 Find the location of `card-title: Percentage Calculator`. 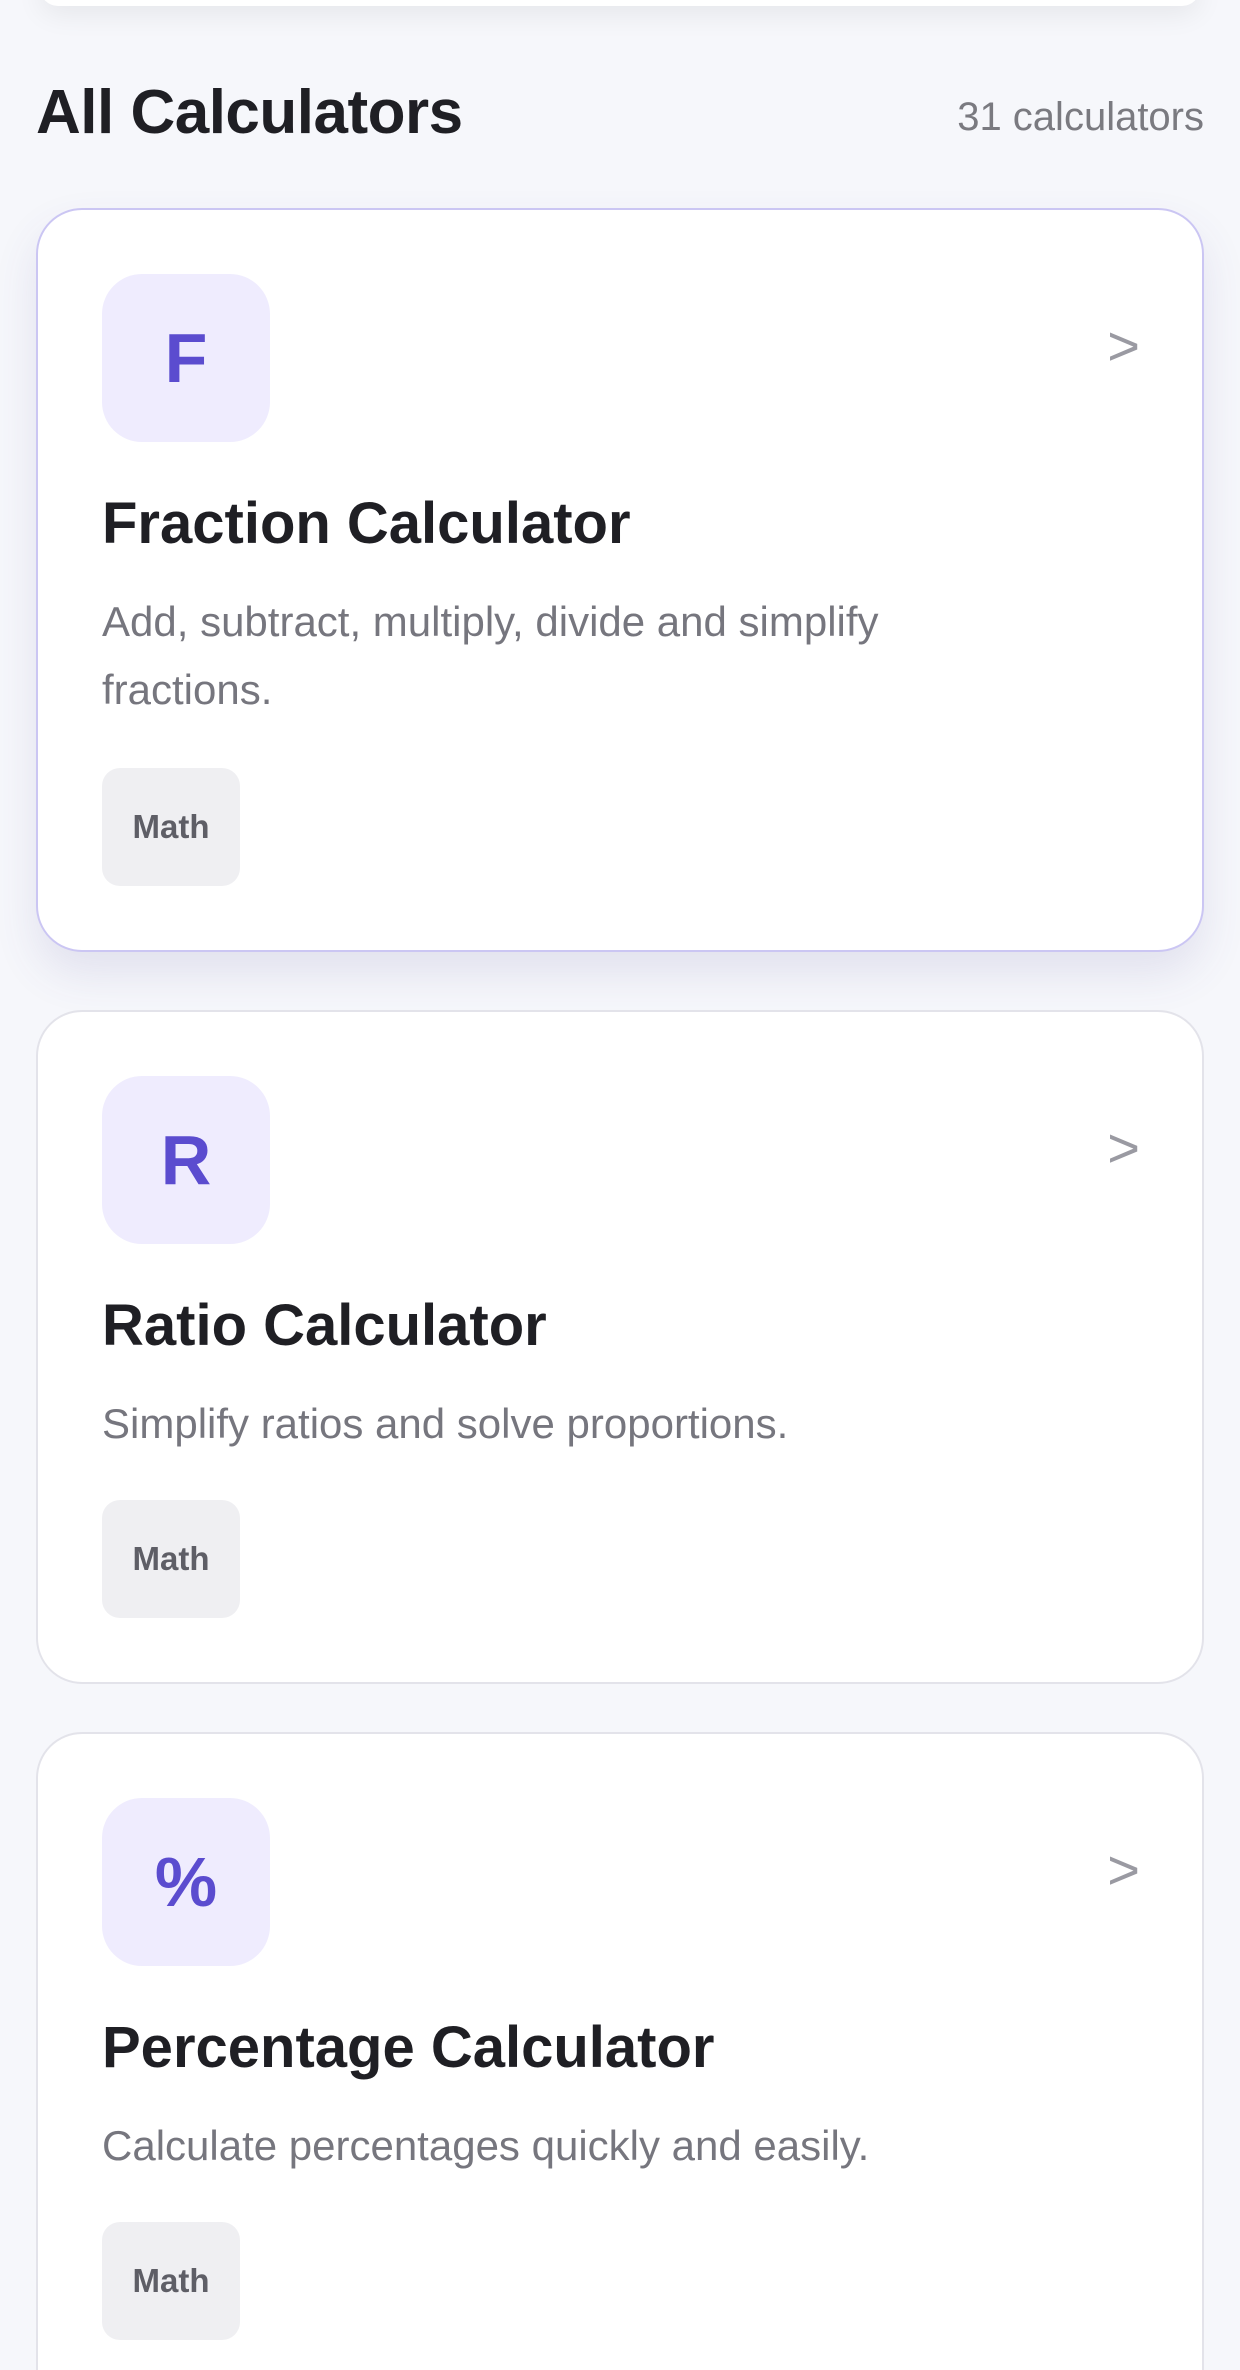

card-title: Percentage Calculator is located at coordinates (408, 2047).